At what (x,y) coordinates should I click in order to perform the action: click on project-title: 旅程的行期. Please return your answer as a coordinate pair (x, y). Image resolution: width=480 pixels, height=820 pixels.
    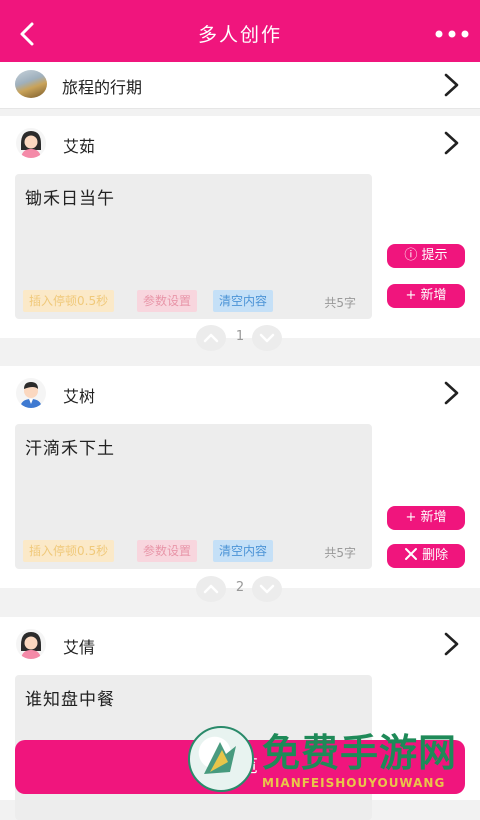
    Looking at the image, I should click on (102, 87).